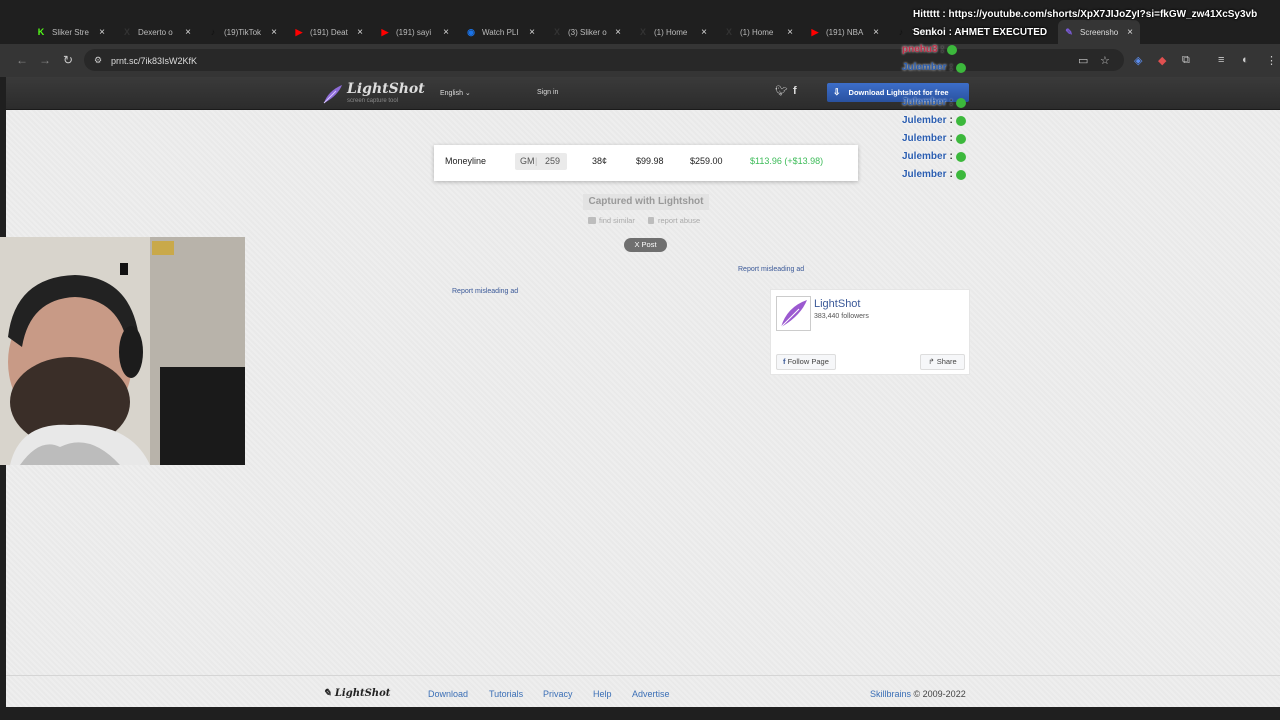  I want to click on download-button-label: Download Lightshot for free, so click(898, 92).